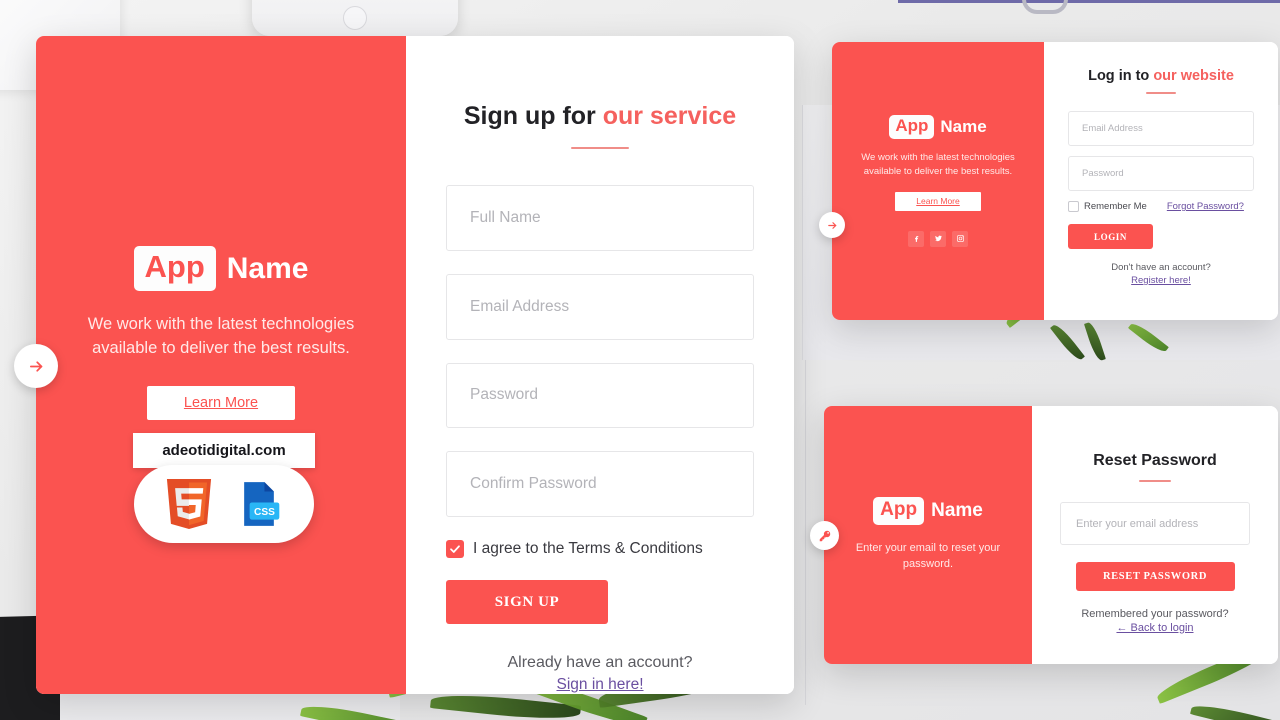 The image size is (1280, 720). I want to click on instagram-icon, so click(960, 238).